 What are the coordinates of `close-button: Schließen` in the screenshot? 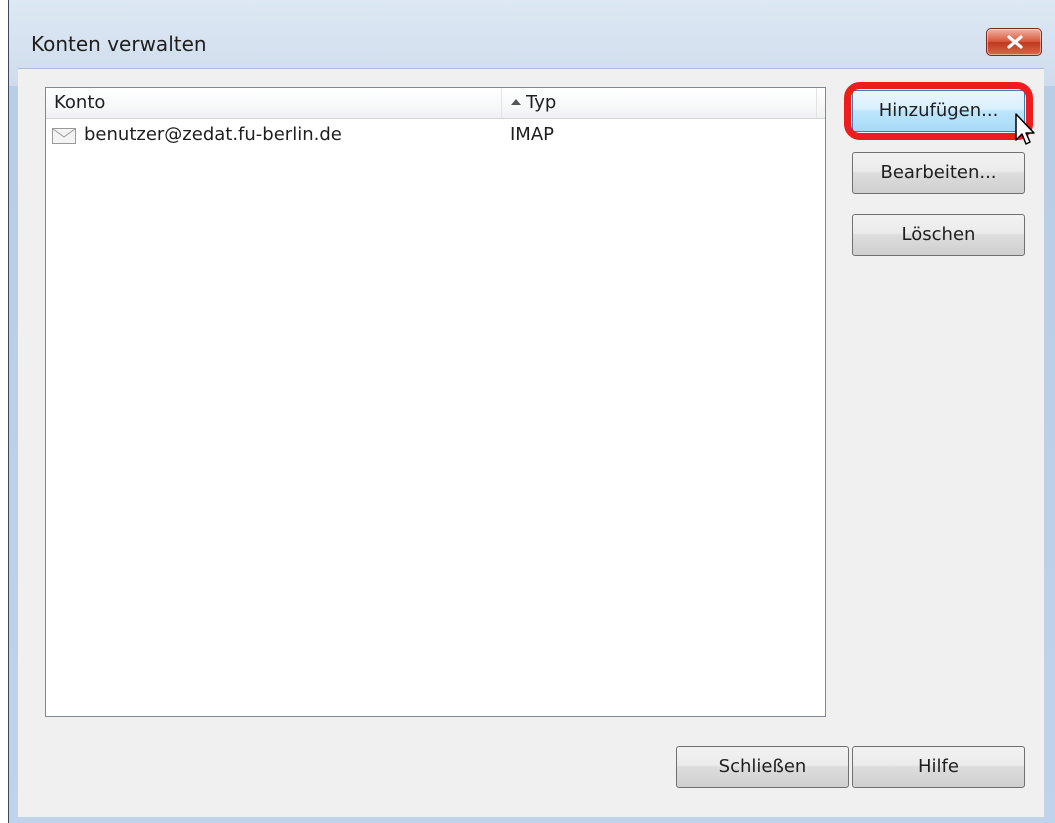 It's located at (762, 767).